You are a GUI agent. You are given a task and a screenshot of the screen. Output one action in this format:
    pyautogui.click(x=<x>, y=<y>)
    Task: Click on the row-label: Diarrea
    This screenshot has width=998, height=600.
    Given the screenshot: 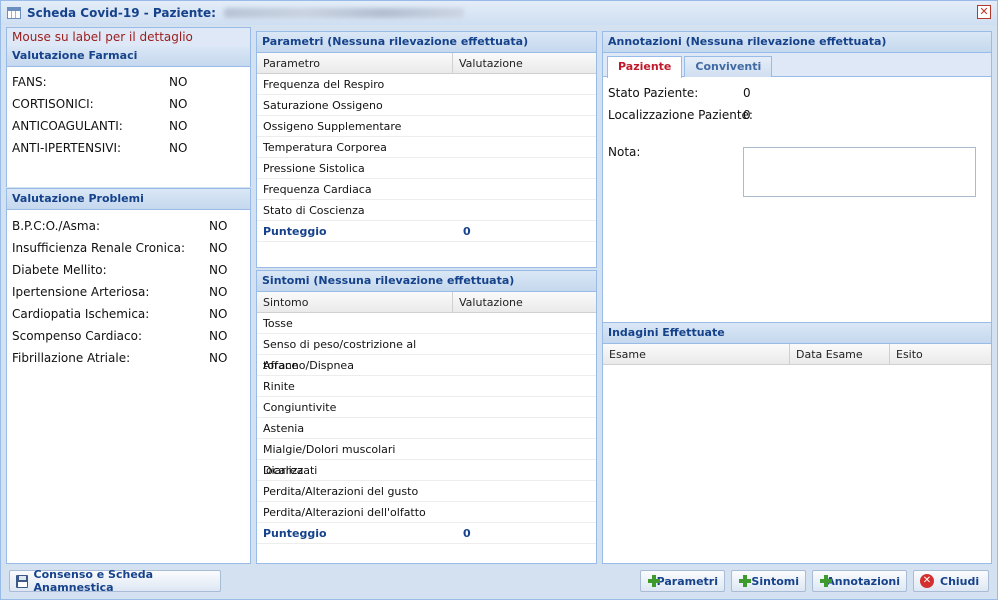 What is the action you would take?
    pyautogui.click(x=283, y=470)
    